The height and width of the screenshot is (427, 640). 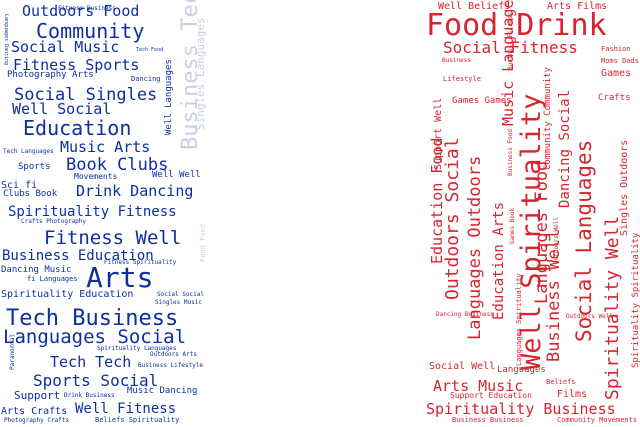 I want to click on cloud-word: Tech Tech, so click(x=91, y=362).